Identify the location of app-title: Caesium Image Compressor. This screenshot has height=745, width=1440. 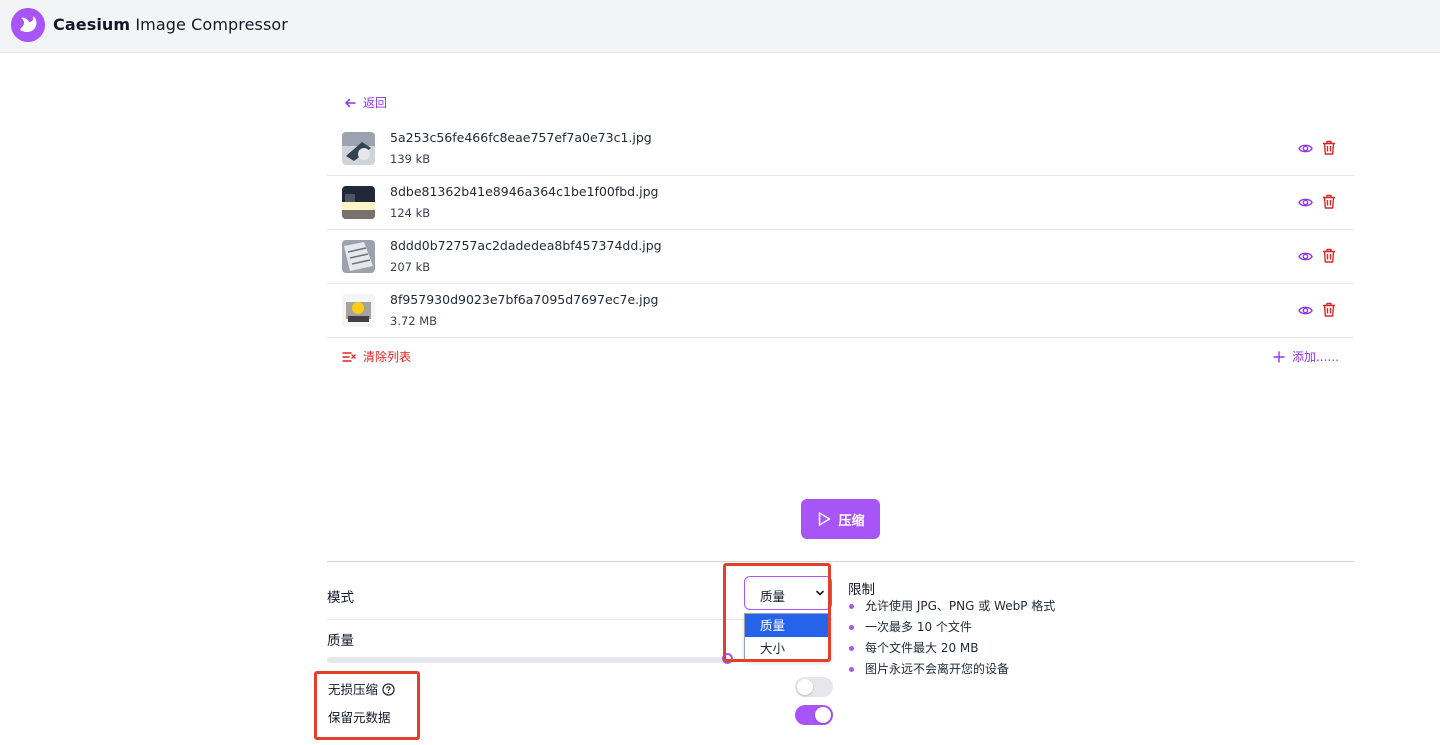
(170, 24).